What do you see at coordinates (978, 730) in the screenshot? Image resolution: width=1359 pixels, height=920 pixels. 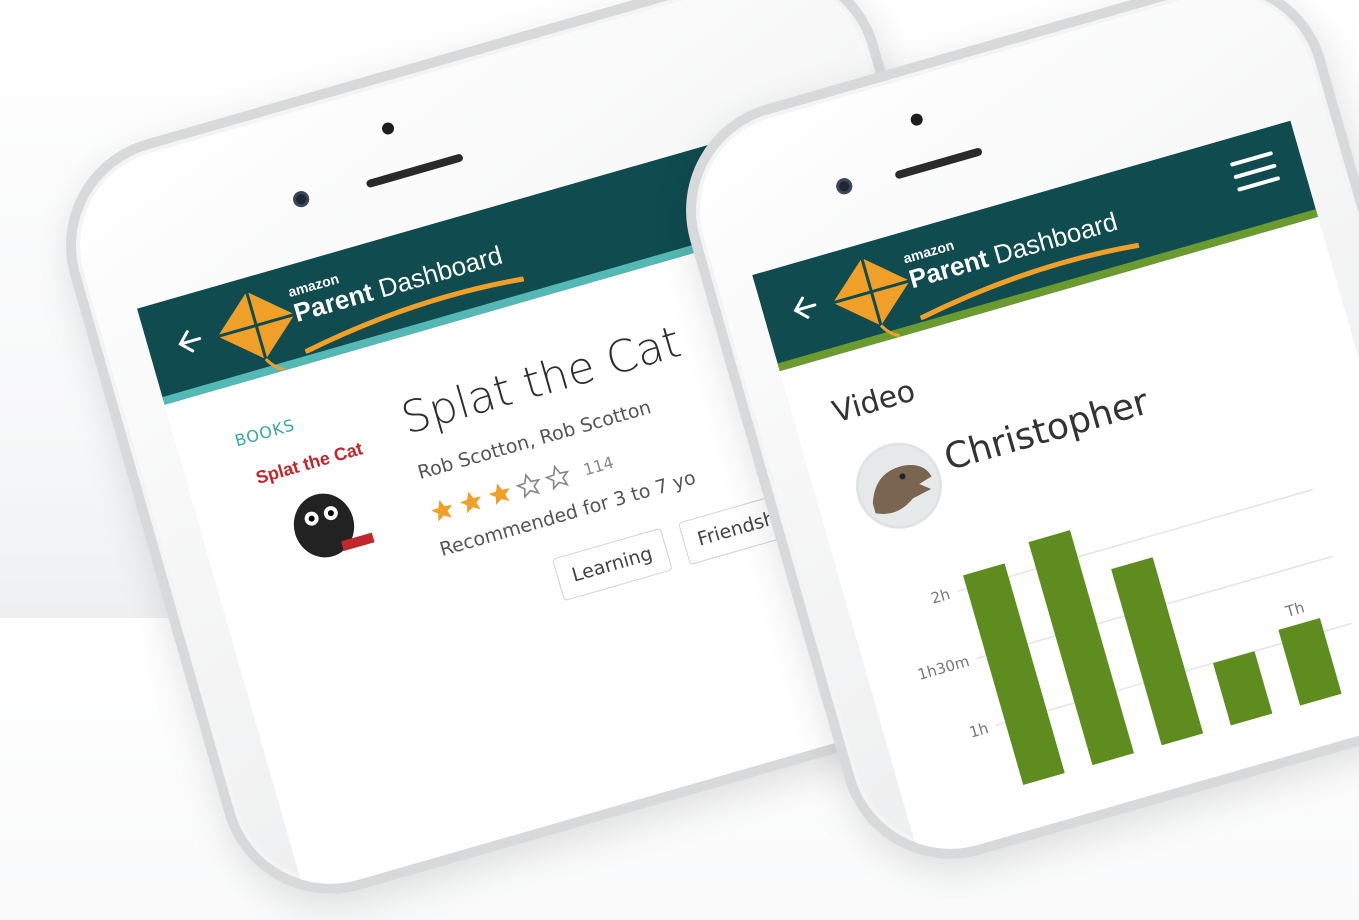 I see `y-tick-label: 1h` at bounding box center [978, 730].